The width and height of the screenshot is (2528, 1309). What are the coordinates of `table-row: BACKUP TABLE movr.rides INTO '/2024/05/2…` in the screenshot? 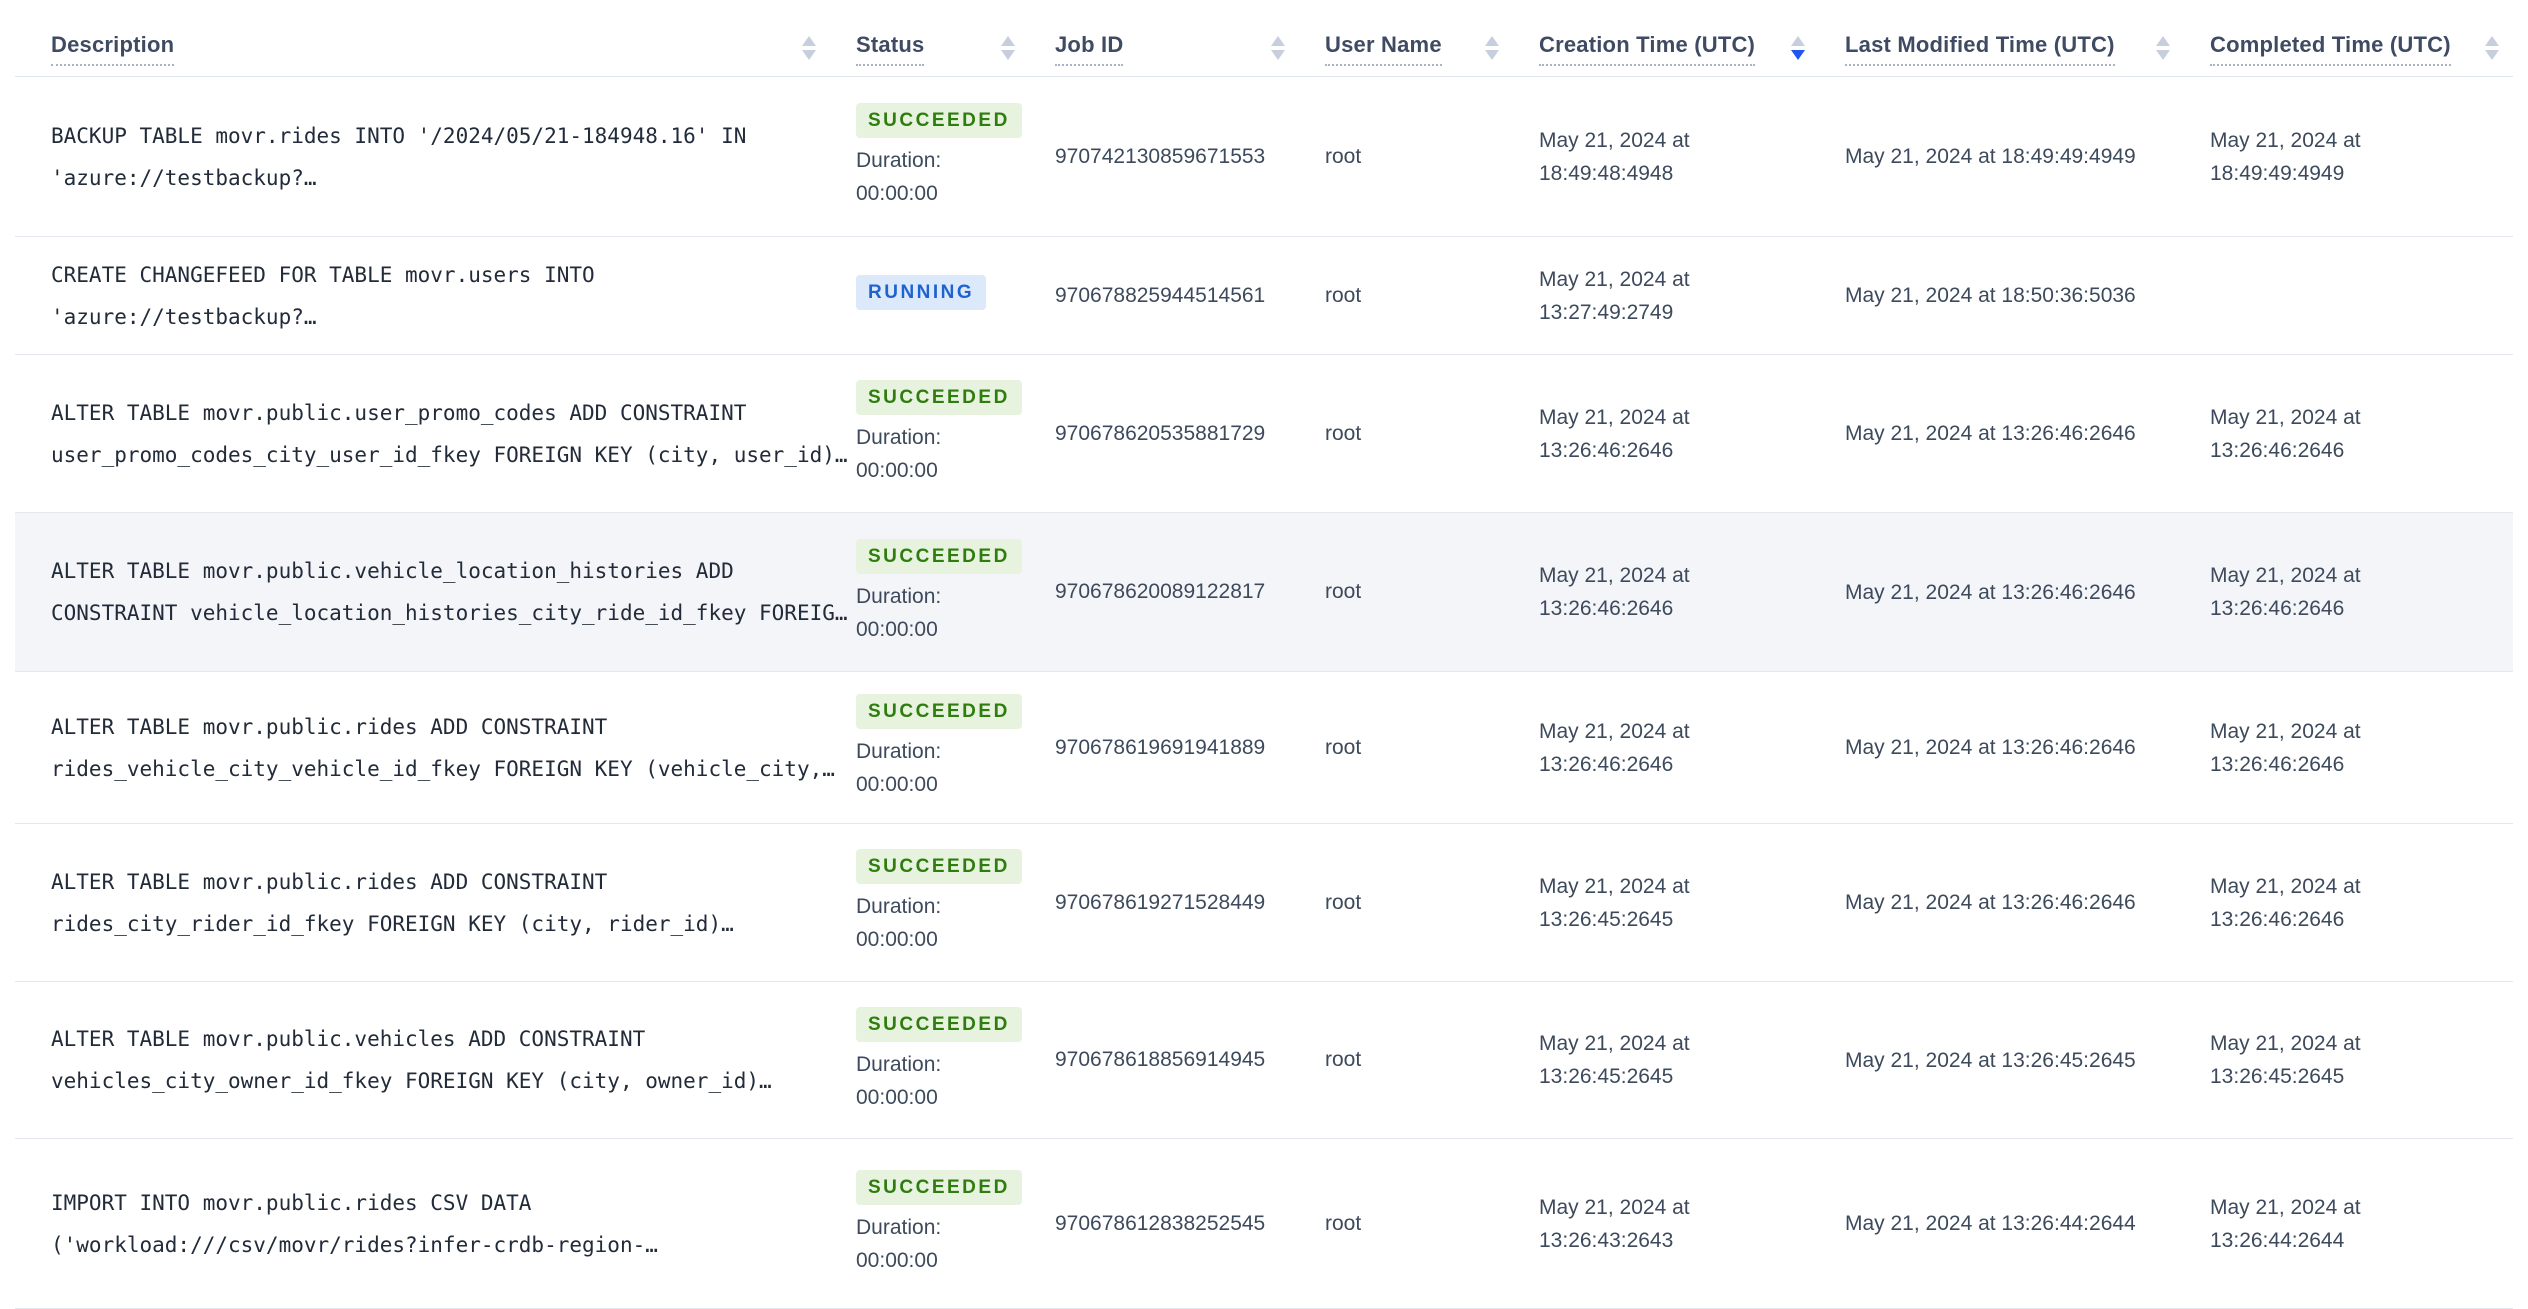 It's located at (1264, 157).